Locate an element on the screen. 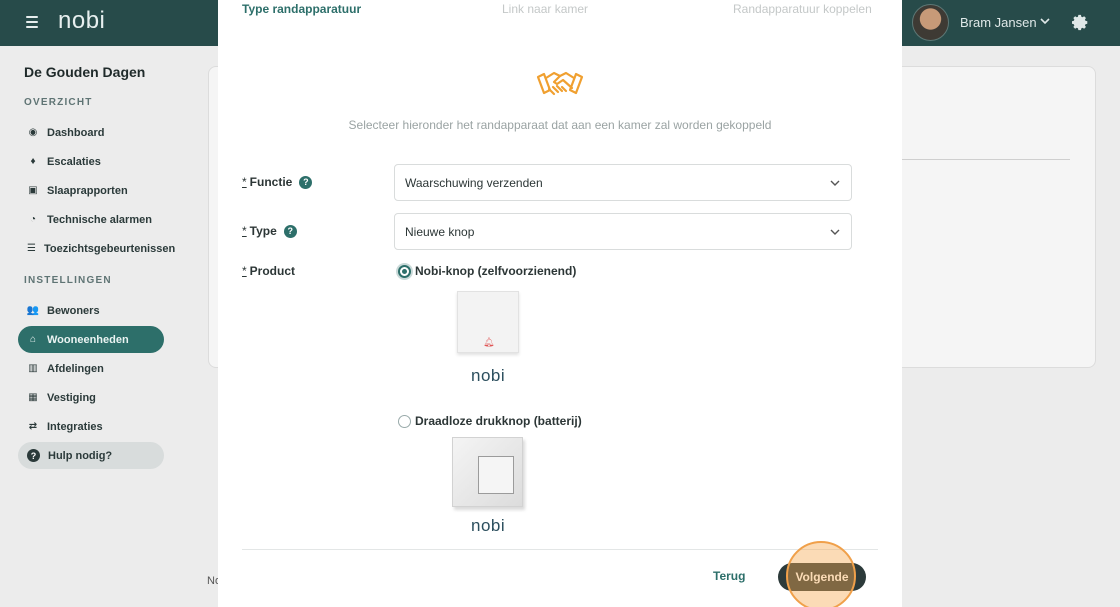 This screenshot has height=607, width=1120. sidebar-item-dashboard: ◉ Dashboard is located at coordinates (91, 132).